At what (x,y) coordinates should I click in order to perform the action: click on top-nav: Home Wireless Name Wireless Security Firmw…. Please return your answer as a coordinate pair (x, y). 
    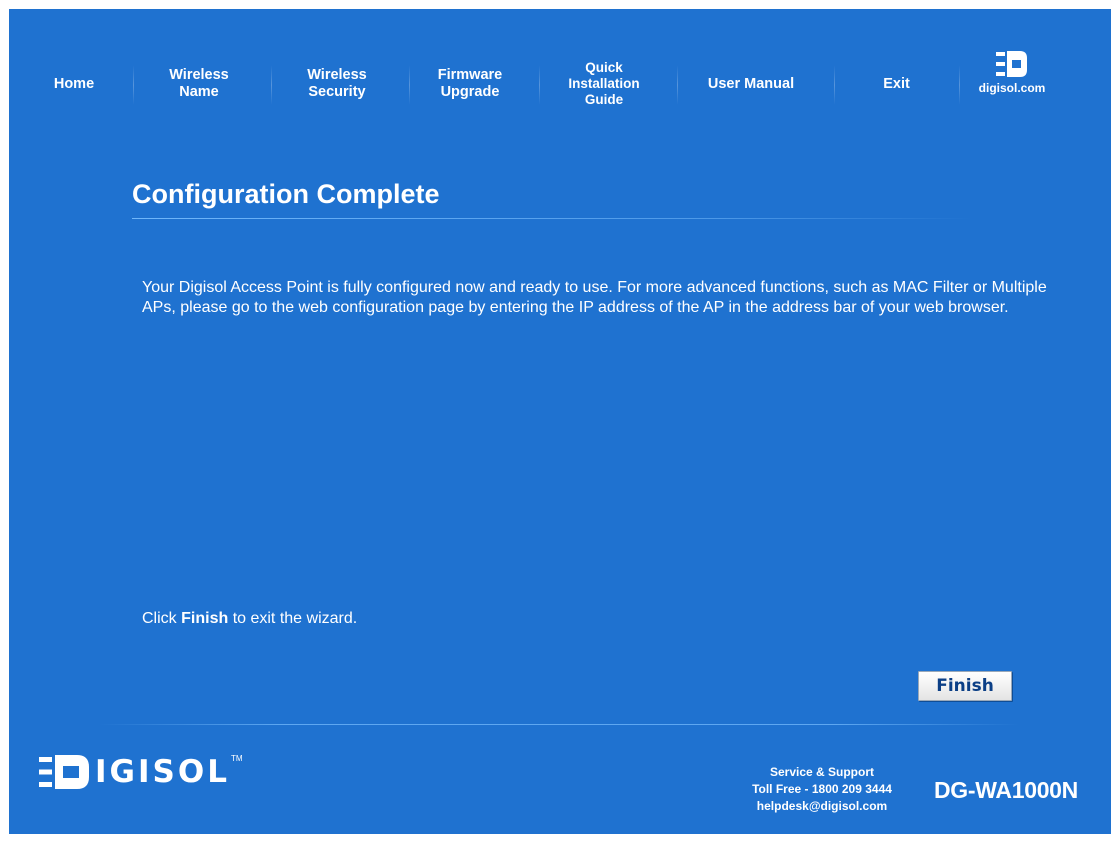
    Looking at the image, I should click on (560, 90).